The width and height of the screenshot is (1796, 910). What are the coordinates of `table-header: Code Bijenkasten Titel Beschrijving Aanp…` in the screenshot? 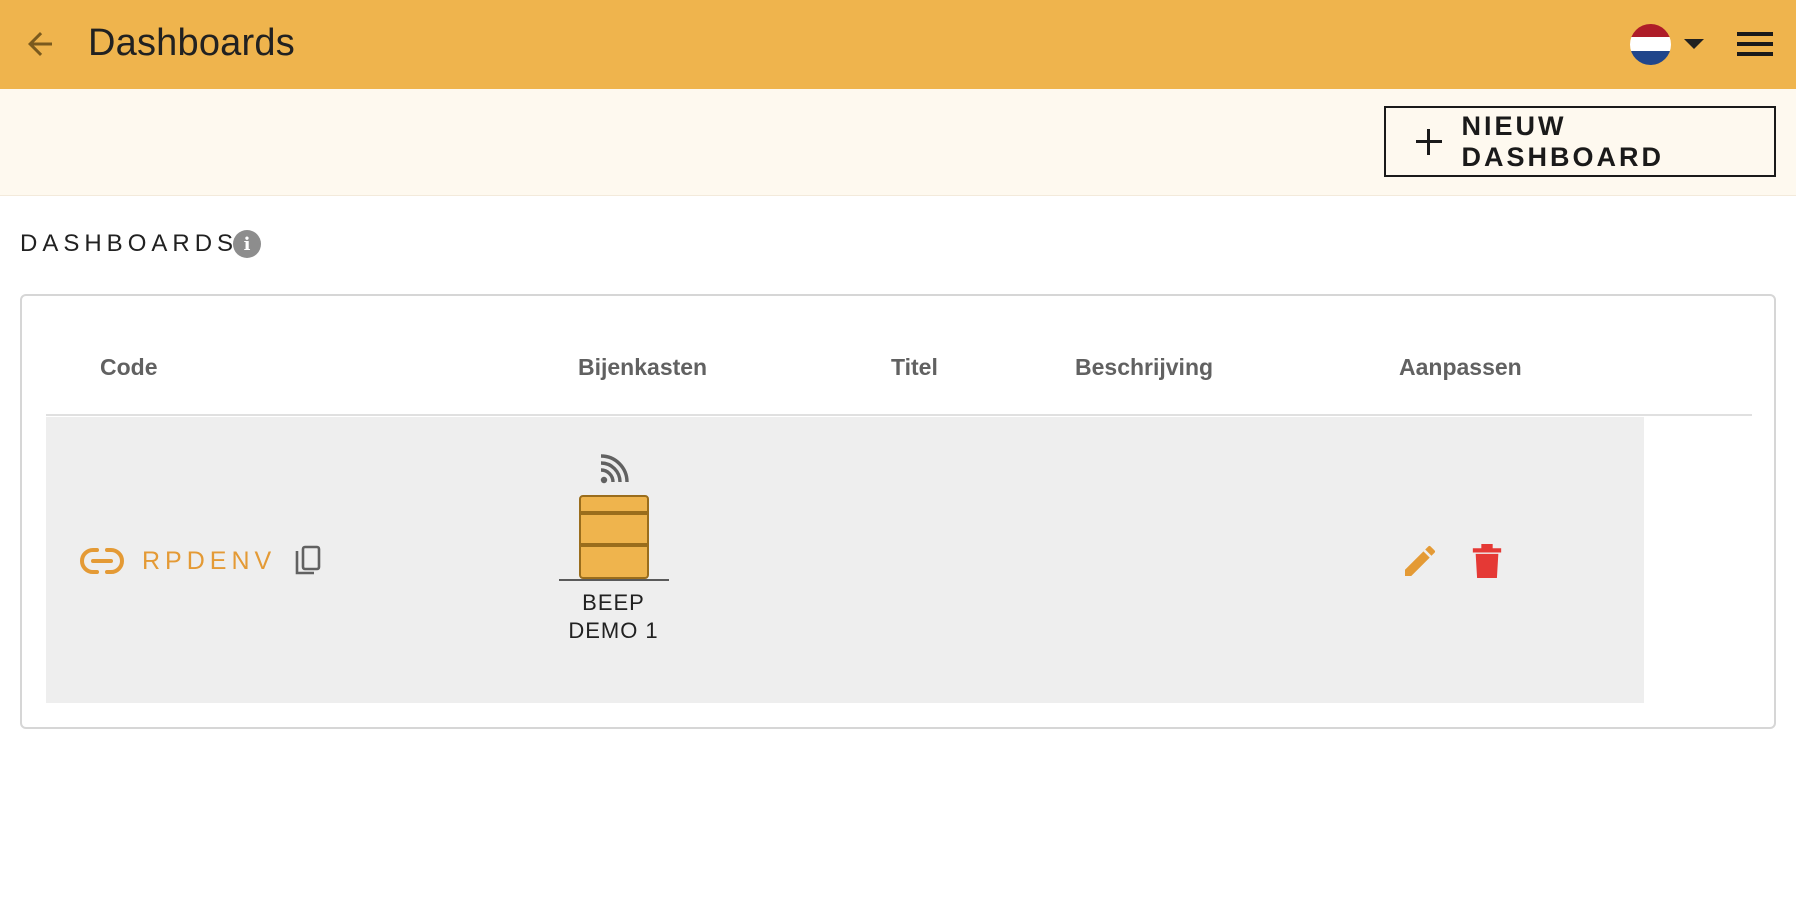 It's located at (899, 356).